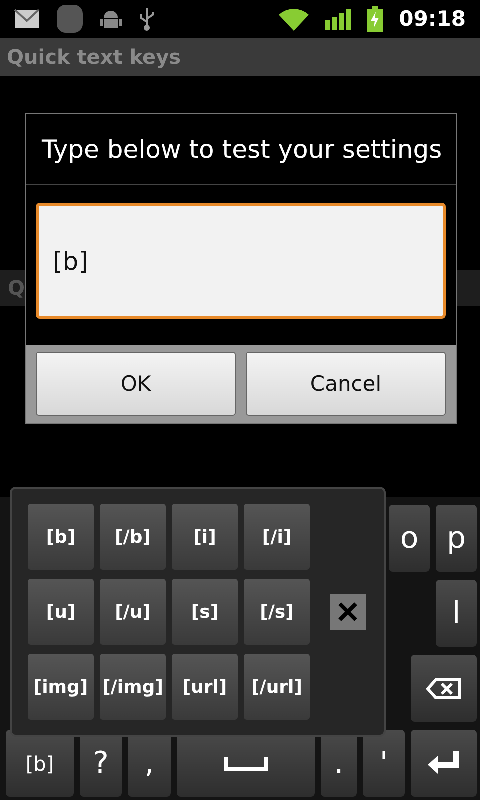  I want to click on app-icon, so click(70, 19).